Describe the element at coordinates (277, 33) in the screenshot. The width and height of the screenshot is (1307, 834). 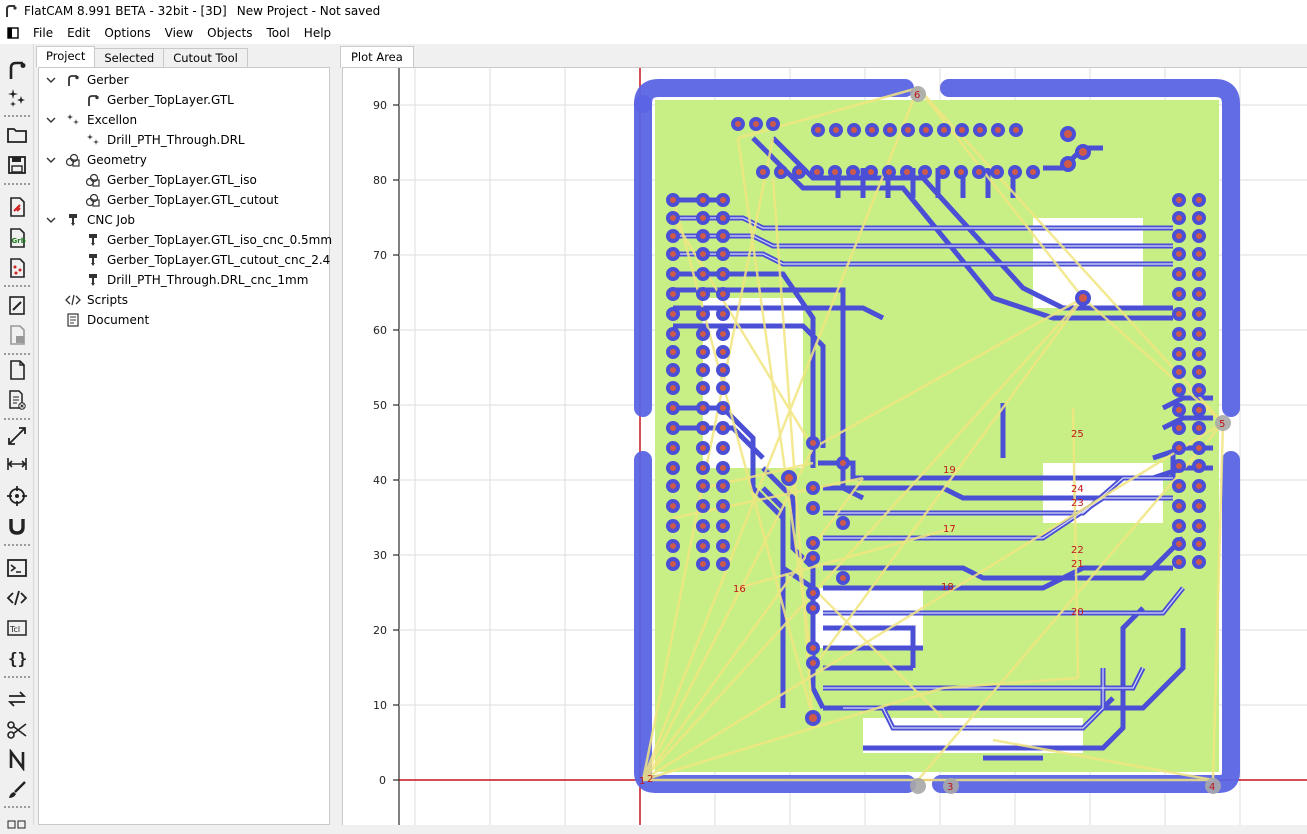
I see `menu-tool: Tool` at that location.